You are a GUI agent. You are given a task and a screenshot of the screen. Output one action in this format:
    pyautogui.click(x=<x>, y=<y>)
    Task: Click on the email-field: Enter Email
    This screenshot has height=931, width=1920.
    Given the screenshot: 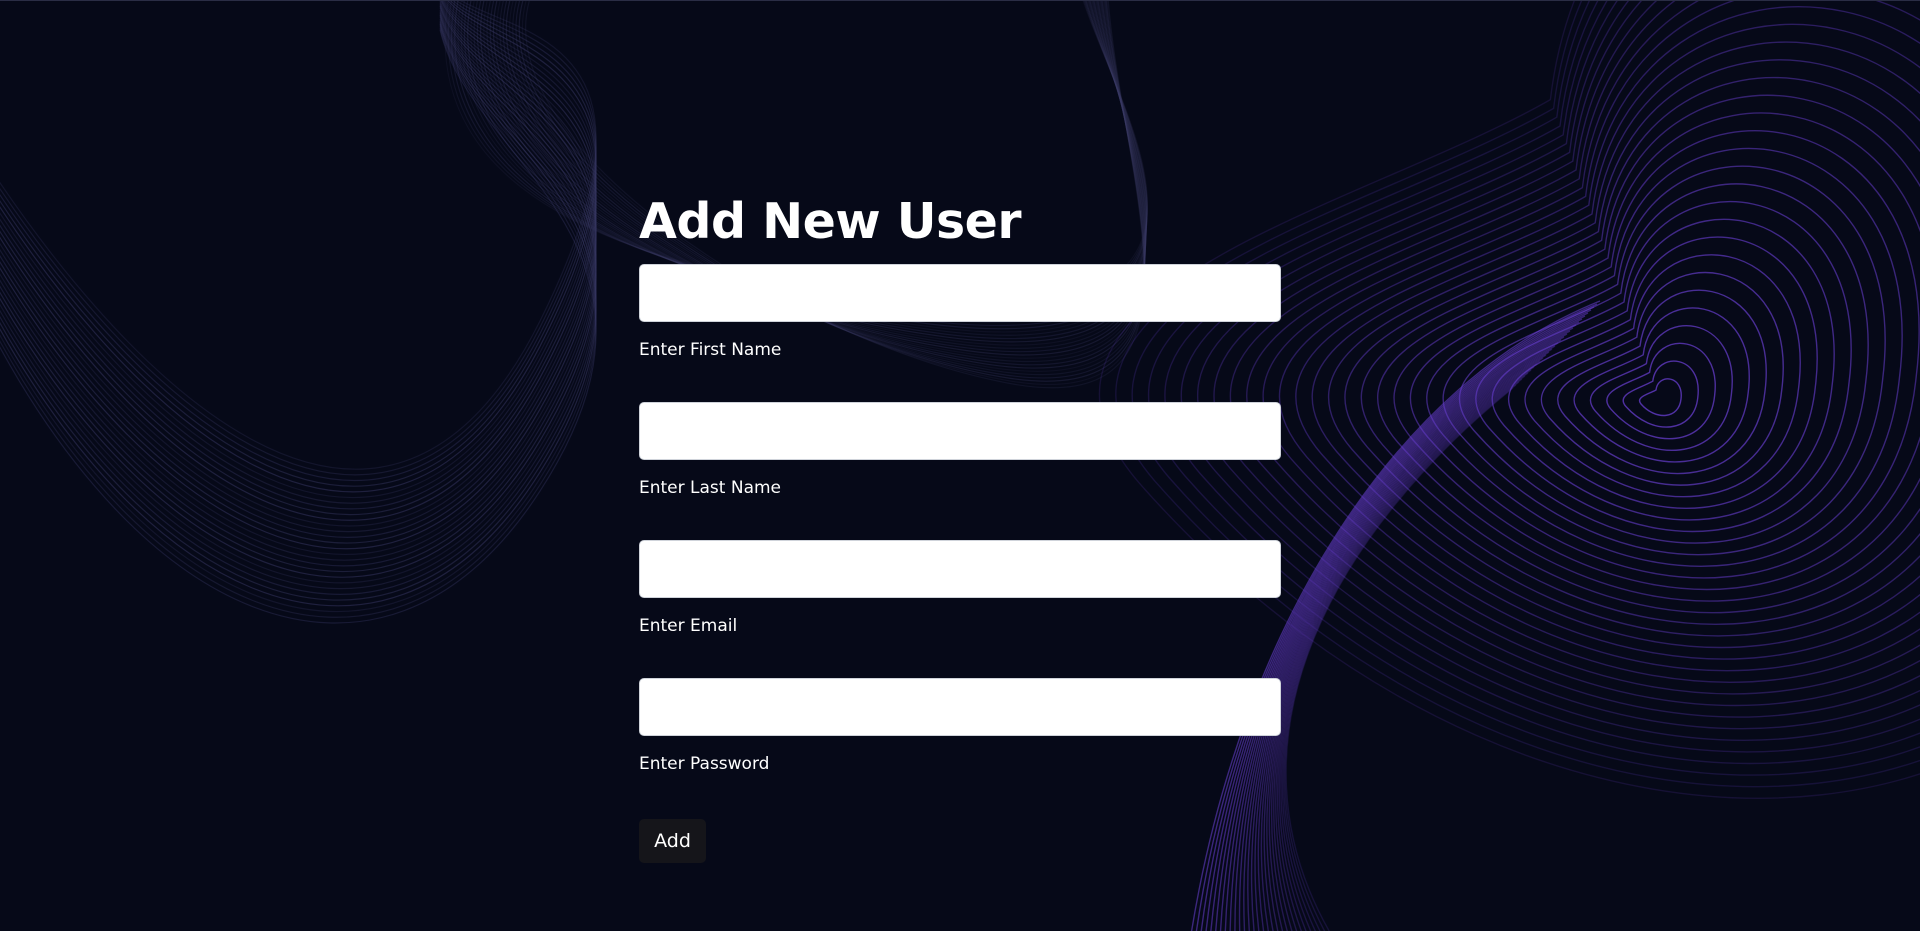 What is the action you would take?
    pyautogui.click(x=960, y=588)
    